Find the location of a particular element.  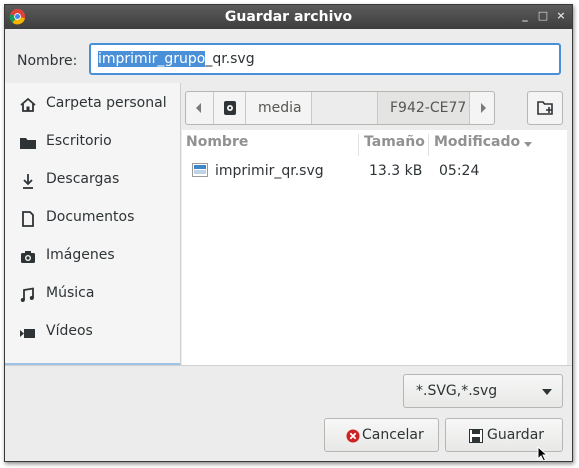

file-size: 13.3 kB is located at coordinates (396, 171).